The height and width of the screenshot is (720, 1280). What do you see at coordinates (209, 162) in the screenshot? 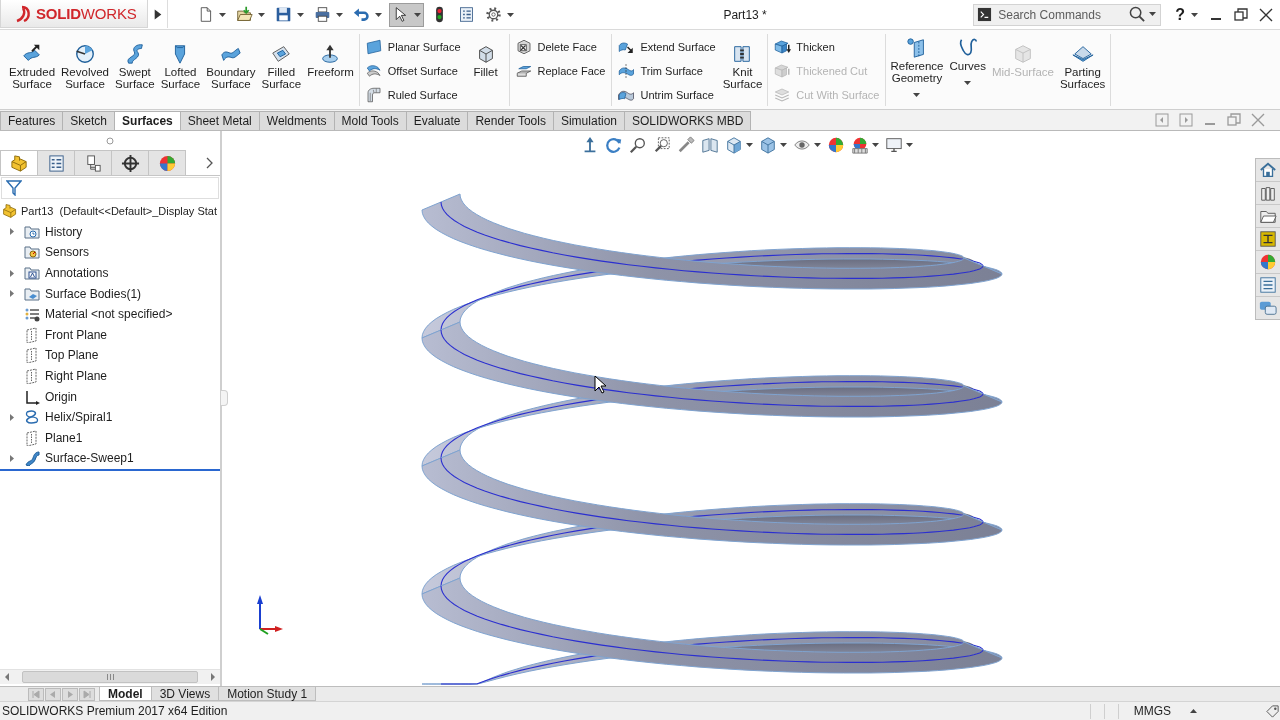
I see `chevron-right-icon` at bounding box center [209, 162].